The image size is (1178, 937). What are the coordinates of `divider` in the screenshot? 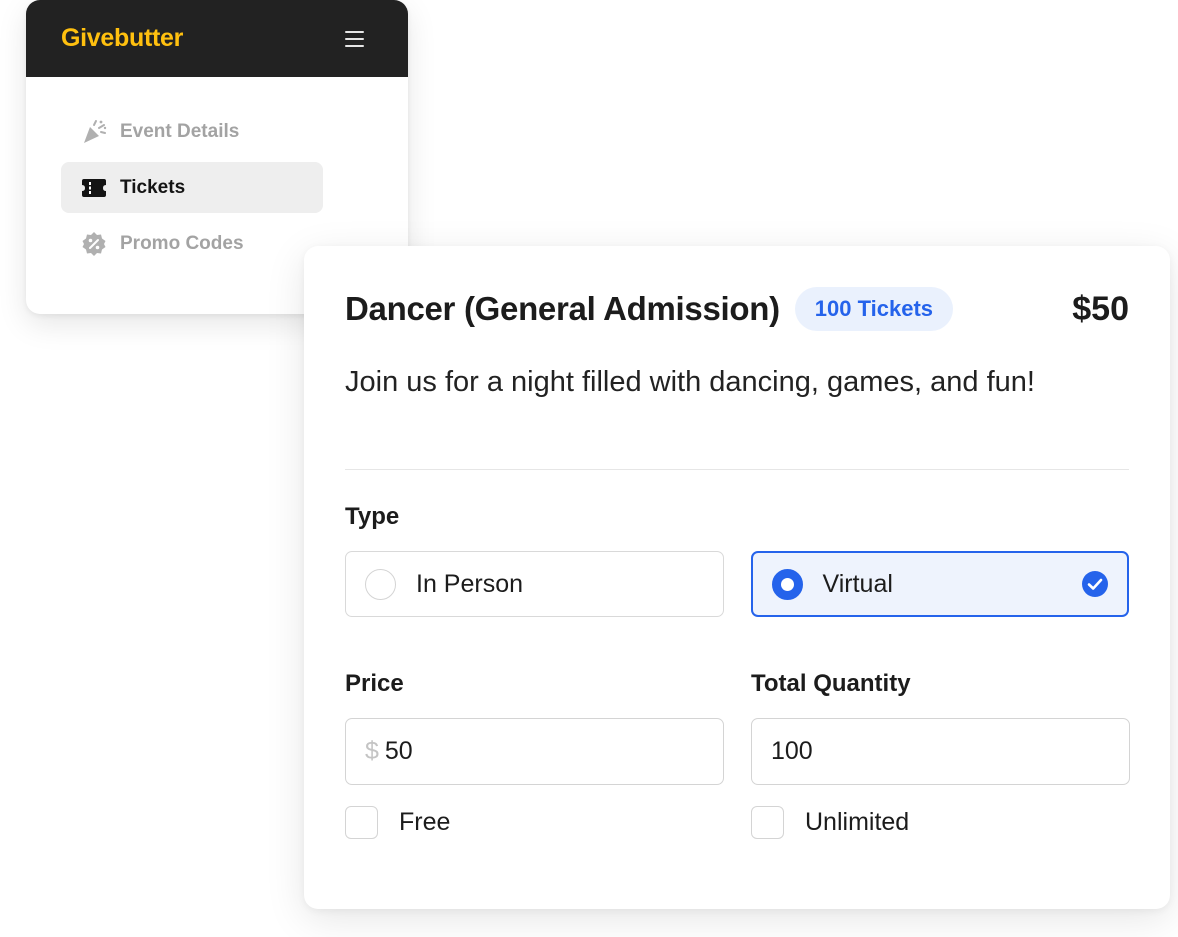 It's located at (737, 469).